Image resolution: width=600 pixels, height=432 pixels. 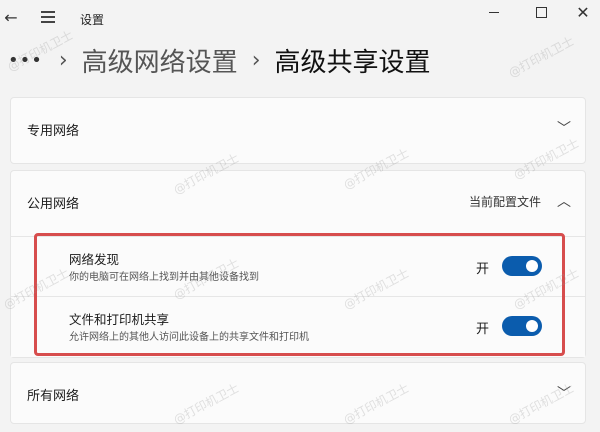 I want to click on all-networks-card: 所有网络 ﹀, so click(x=298, y=393).